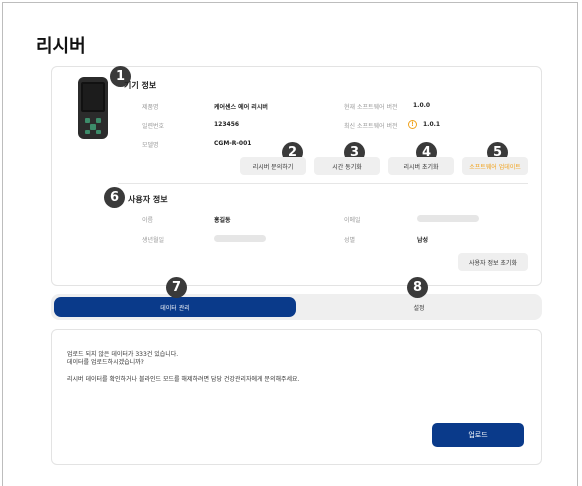 The height and width of the screenshot is (486, 582). What do you see at coordinates (495, 166) in the screenshot?
I see `software-update-button: 소프트웨어 업데이트` at bounding box center [495, 166].